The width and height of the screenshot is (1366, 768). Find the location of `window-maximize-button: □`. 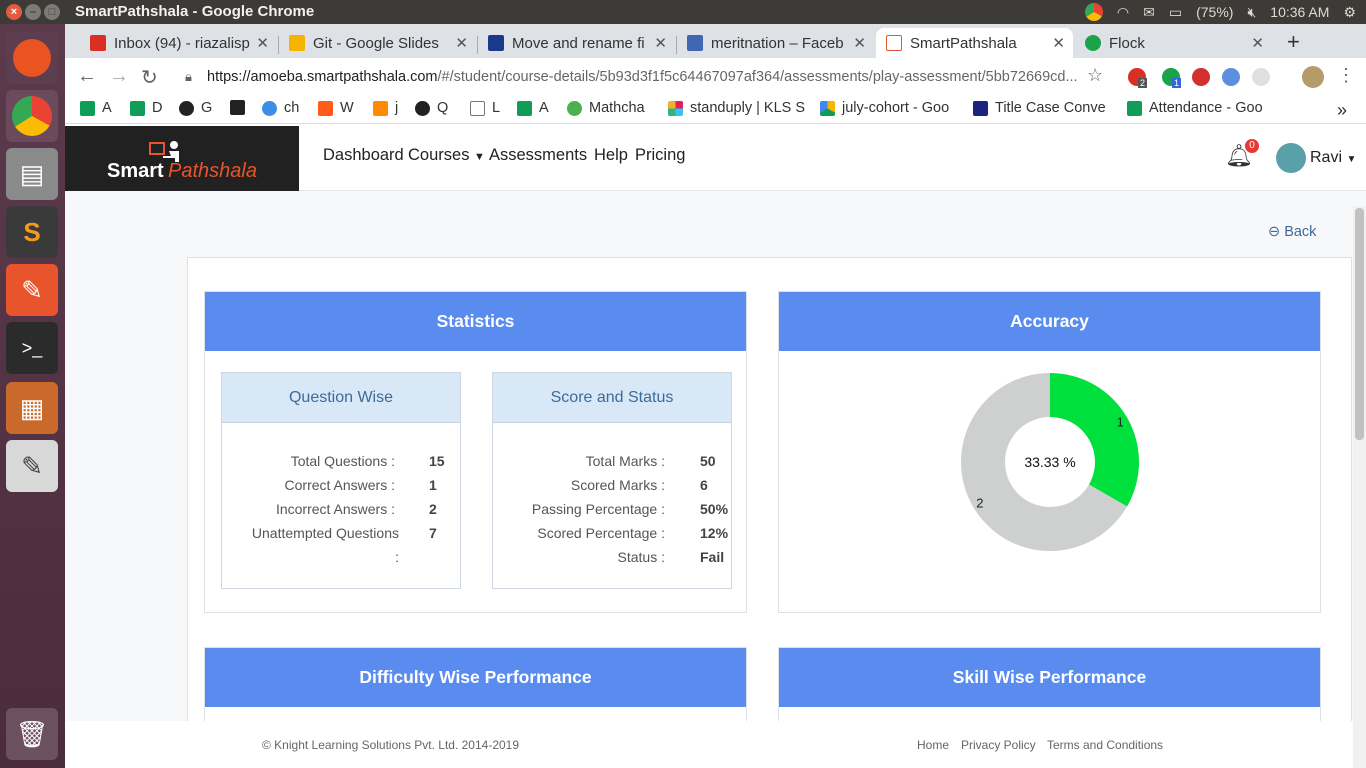

window-maximize-button: □ is located at coordinates (52, 12).